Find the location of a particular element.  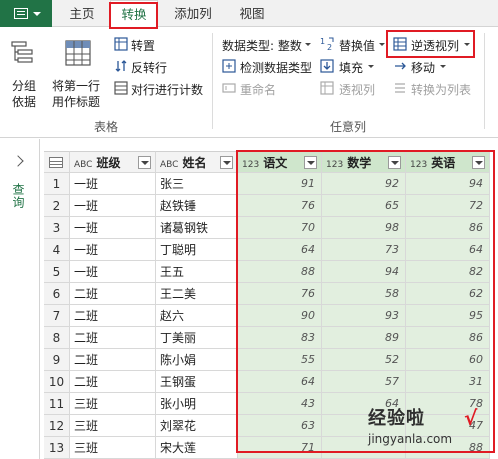

count-rows-button: 对行进行计数 is located at coordinates (167, 89).